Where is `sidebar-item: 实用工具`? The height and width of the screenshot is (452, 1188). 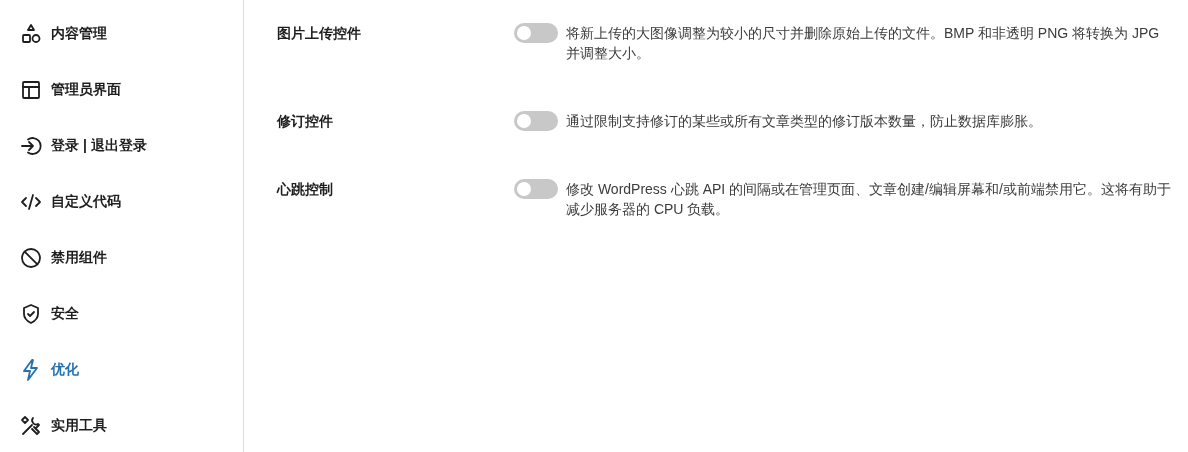
sidebar-item: 实用工具 is located at coordinates (121, 426).